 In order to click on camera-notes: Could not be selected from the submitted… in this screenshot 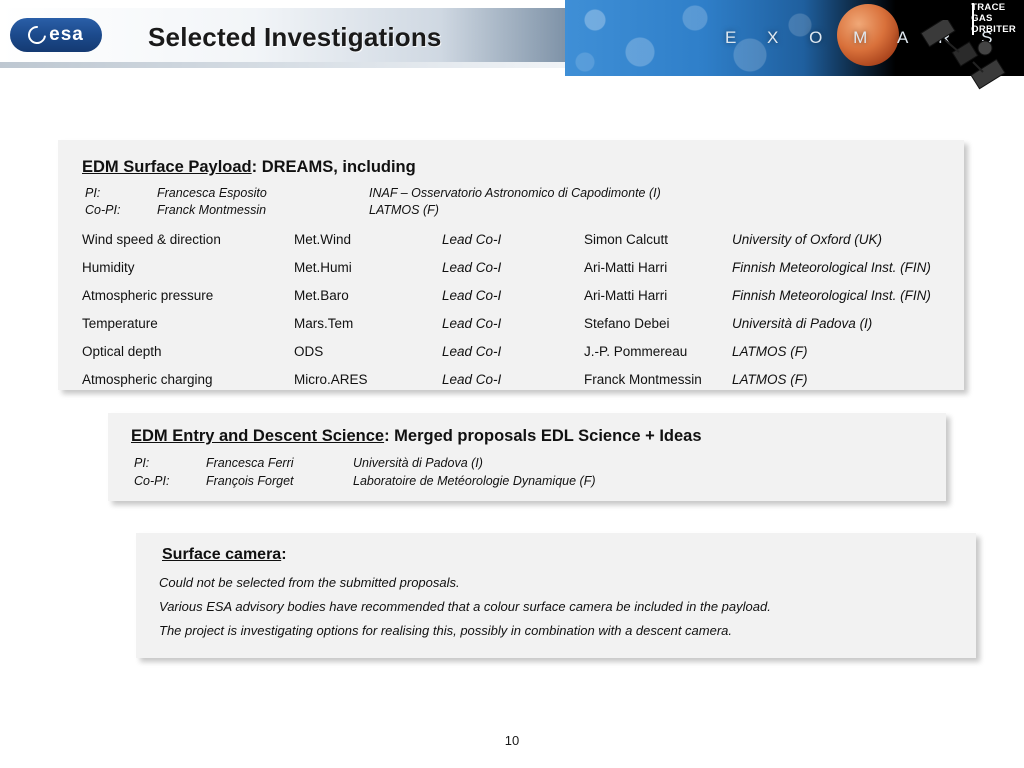, I will do `click(554, 606)`.